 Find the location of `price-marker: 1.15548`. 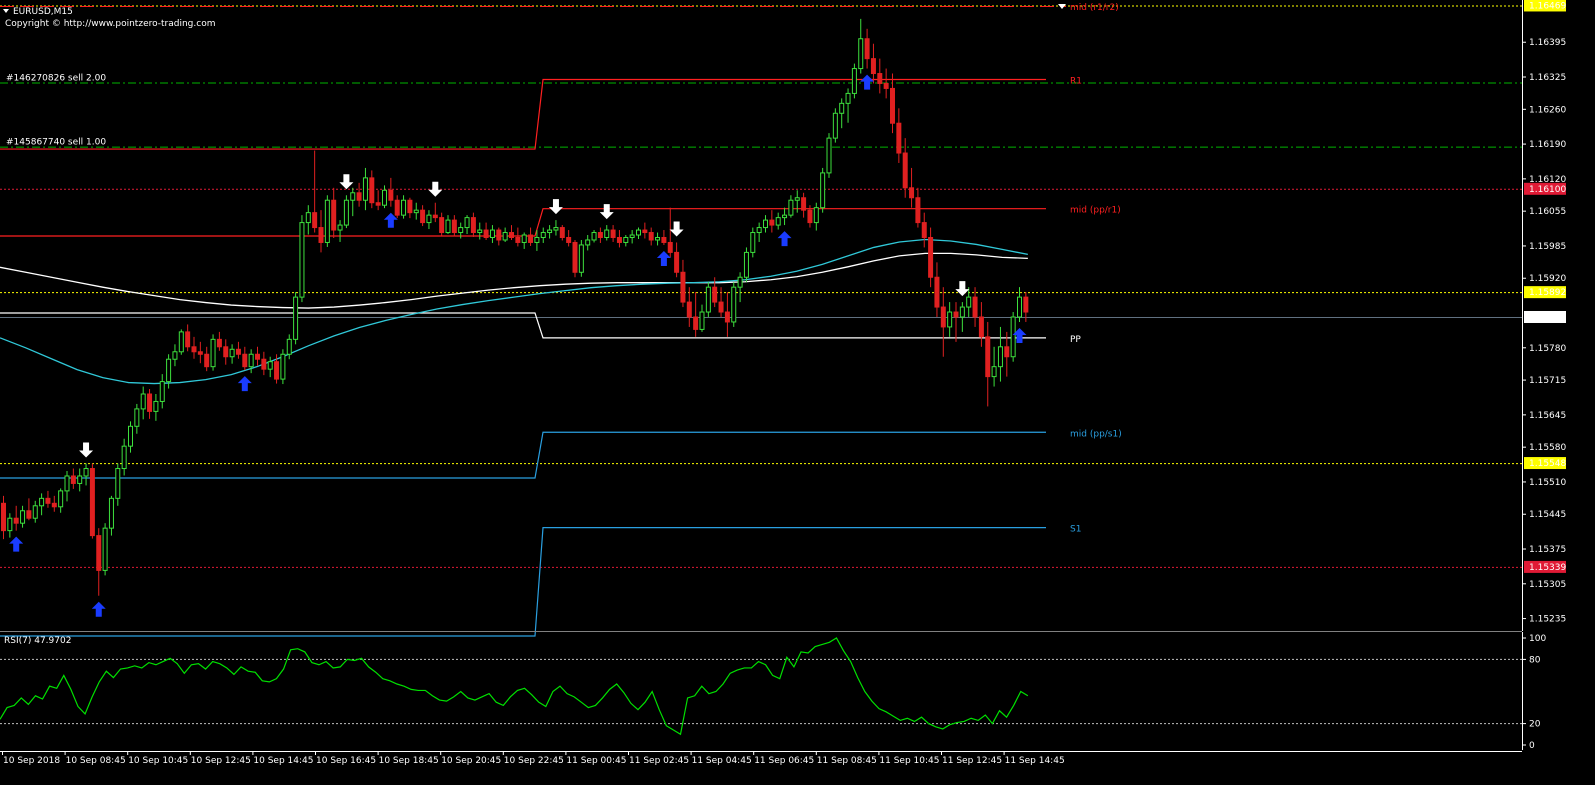

price-marker: 1.15548 is located at coordinates (1545, 463).